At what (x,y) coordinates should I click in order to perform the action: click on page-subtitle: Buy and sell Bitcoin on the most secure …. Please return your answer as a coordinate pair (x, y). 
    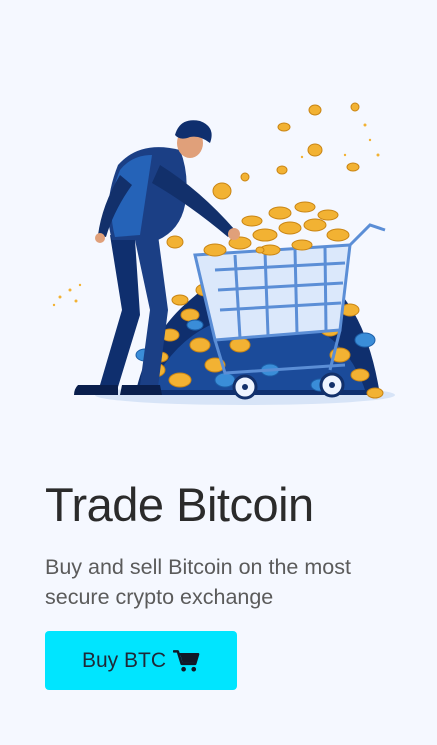
    Looking at the image, I should click on (198, 582).